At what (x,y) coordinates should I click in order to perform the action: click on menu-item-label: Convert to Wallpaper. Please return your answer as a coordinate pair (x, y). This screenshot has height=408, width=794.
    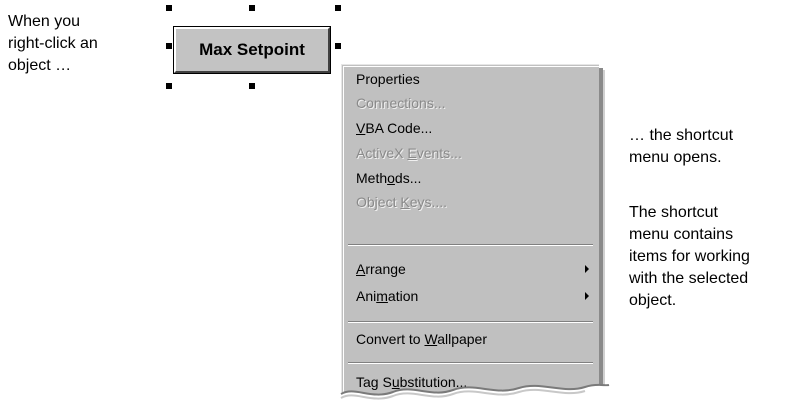
    Looking at the image, I should click on (422, 339).